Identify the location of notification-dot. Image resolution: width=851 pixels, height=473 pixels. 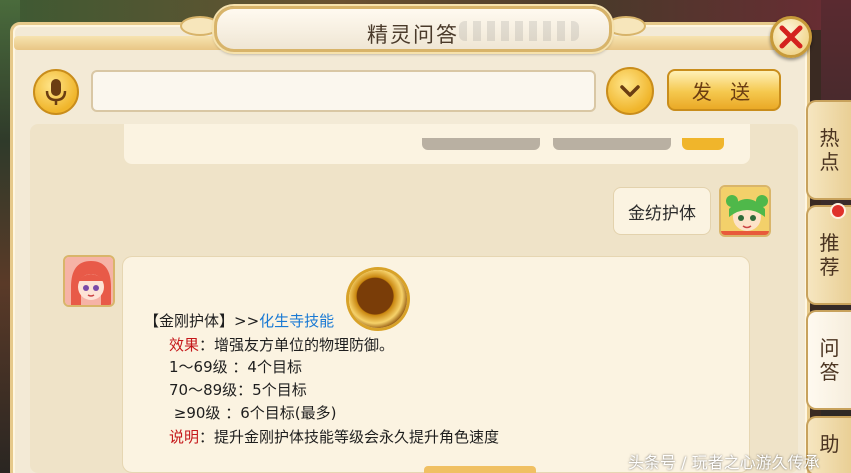
(838, 211).